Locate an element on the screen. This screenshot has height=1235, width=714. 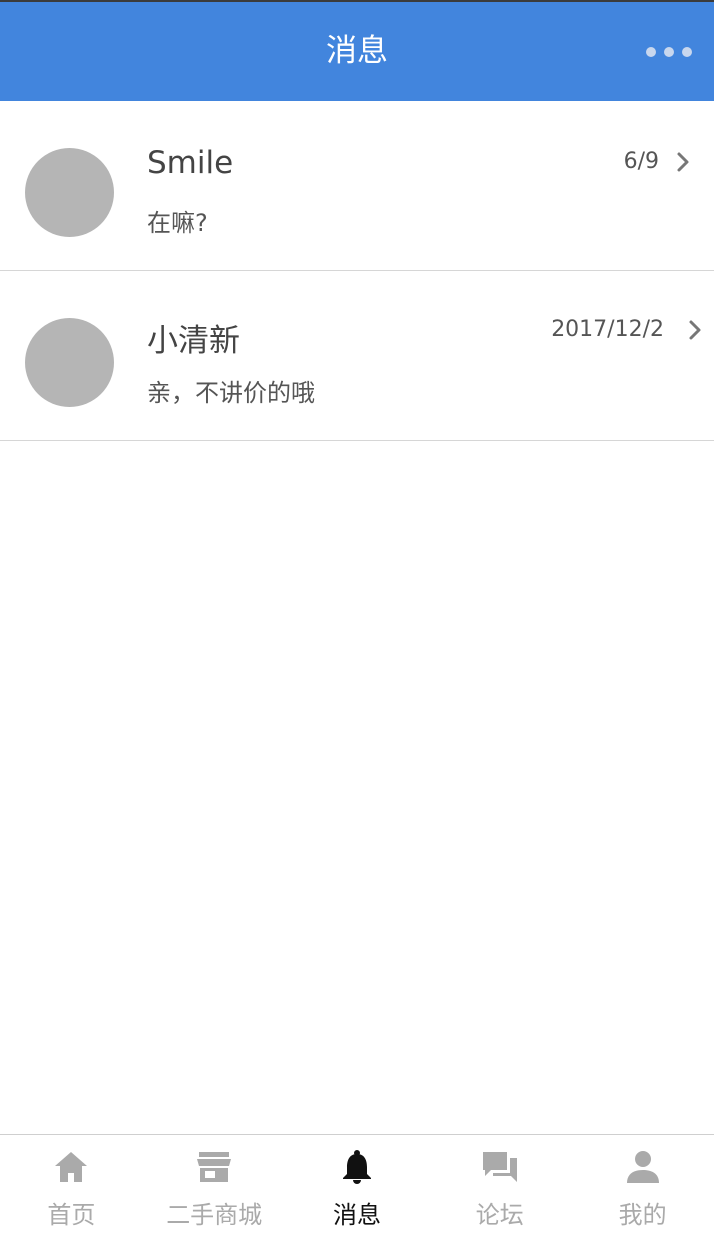
person-icon is located at coordinates (642, 1167).